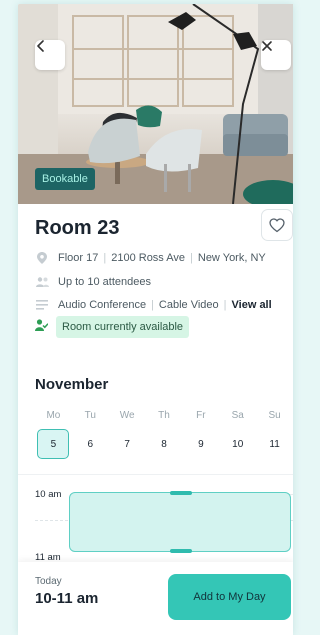 The width and height of the screenshot is (320, 635). I want to click on weekday-label: Fr, so click(201, 415).